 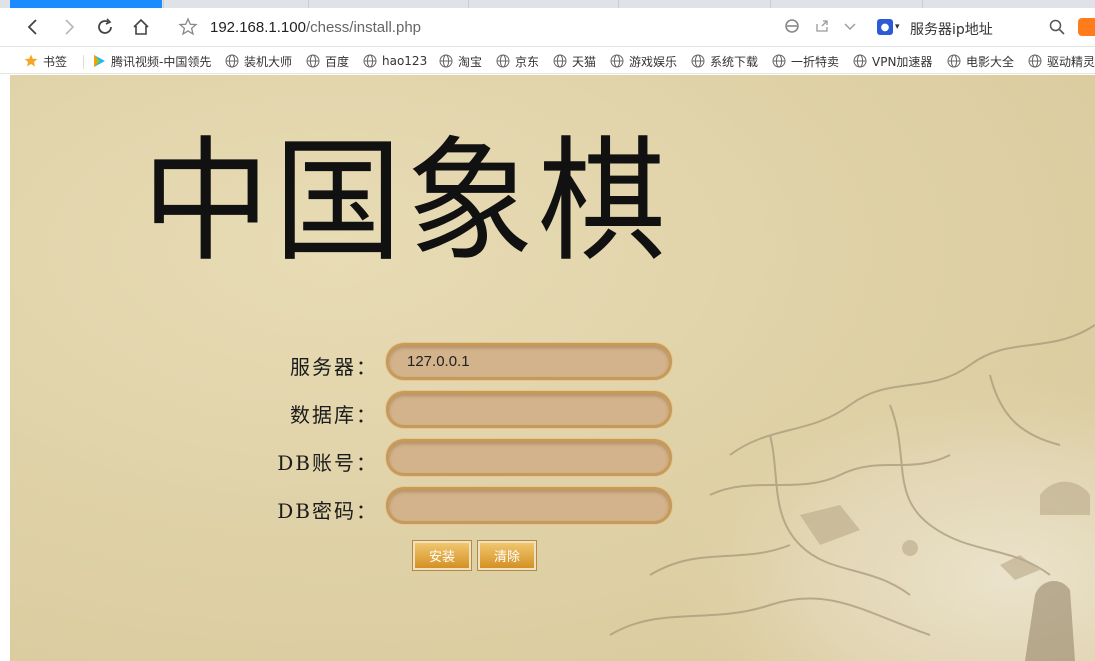 I want to click on home-icon, so click(x=141, y=27).